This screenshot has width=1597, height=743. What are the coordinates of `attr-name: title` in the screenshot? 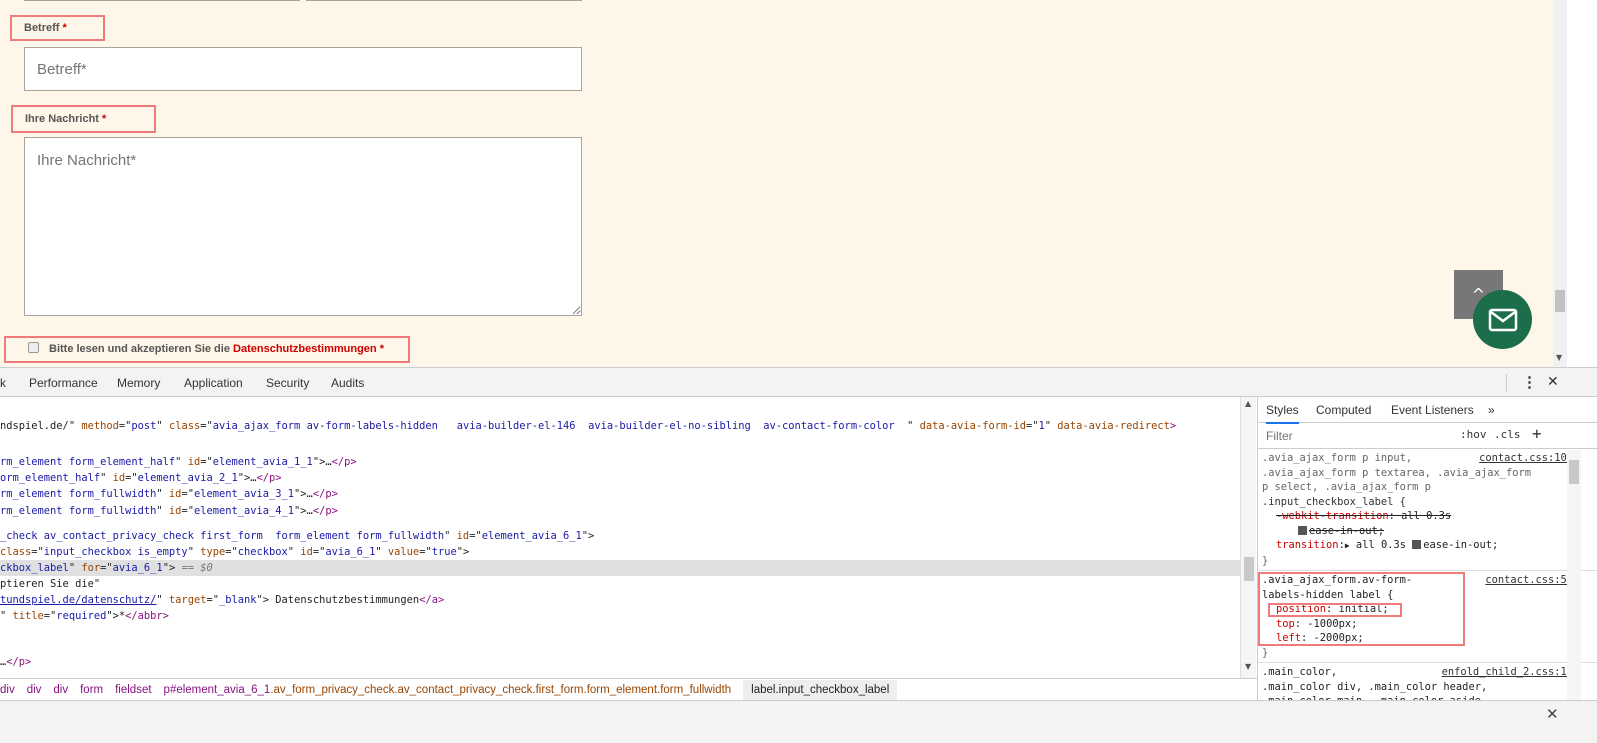 It's located at (28, 616).